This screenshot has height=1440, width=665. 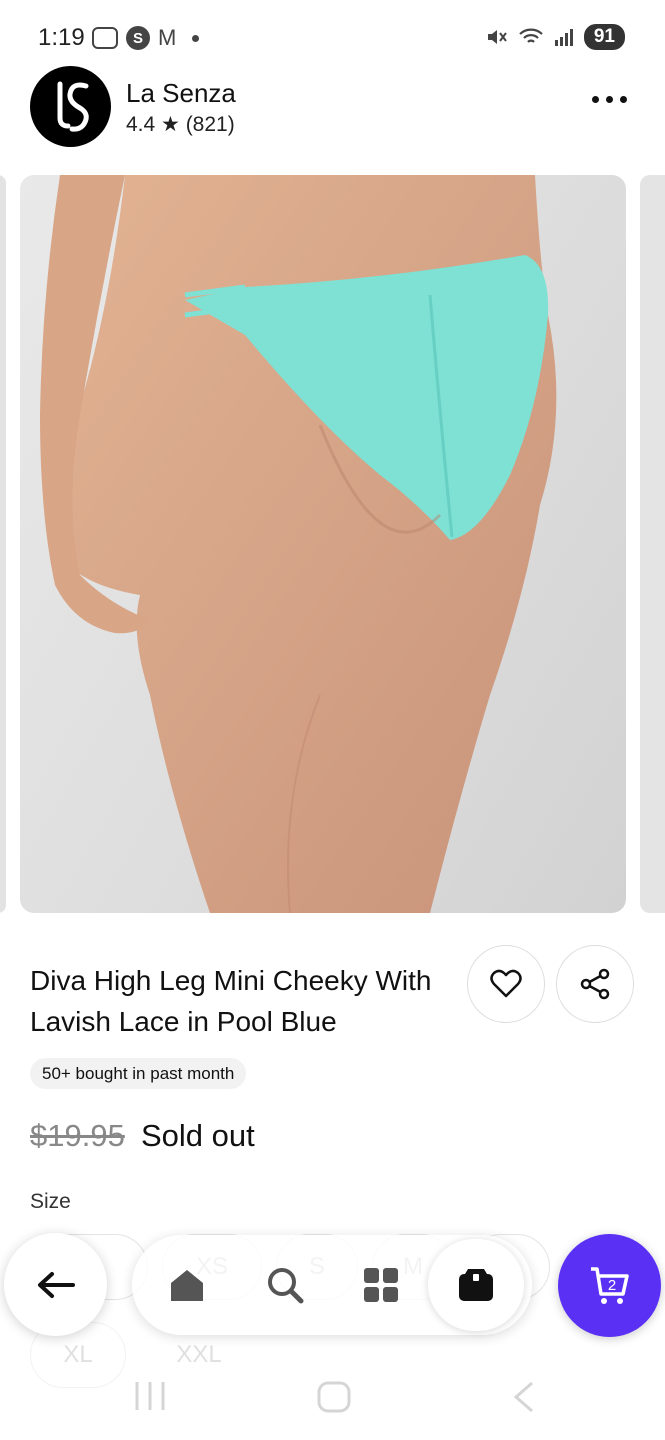 I want to click on size-label: Size, so click(x=50, y=1201).